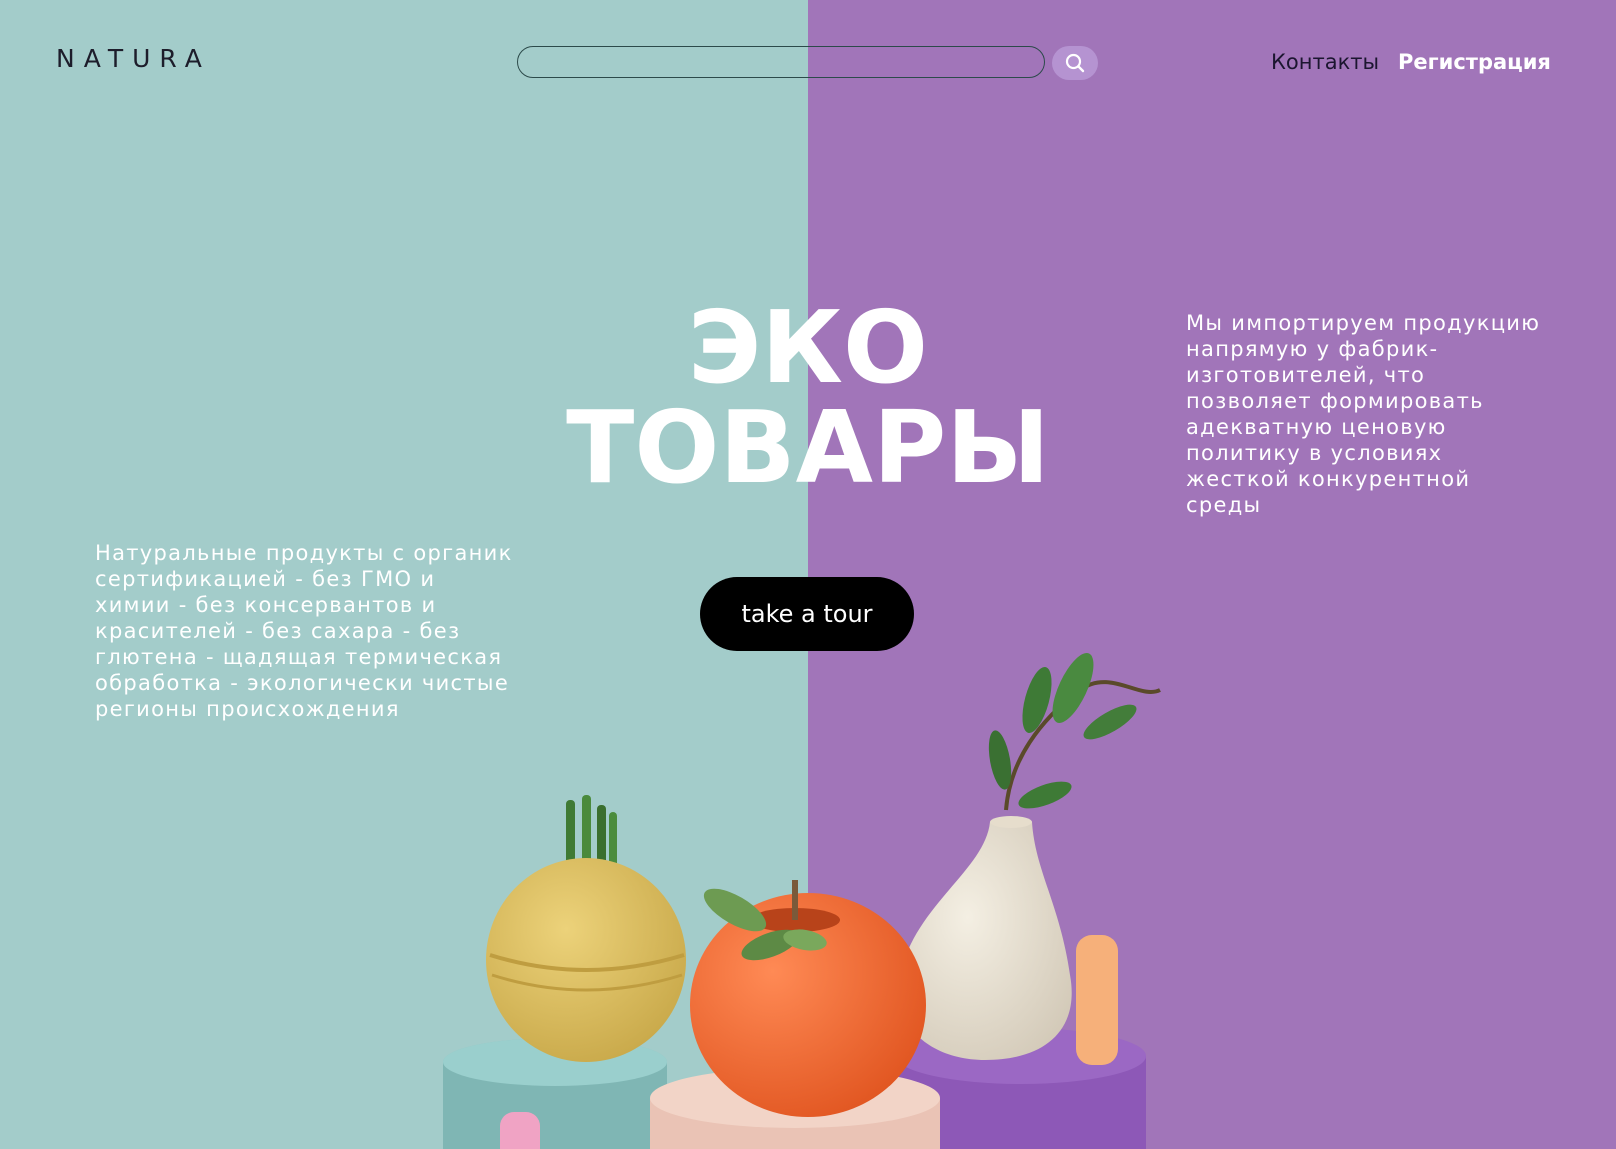  I want to click on site-logo: NATURA, so click(133, 58).